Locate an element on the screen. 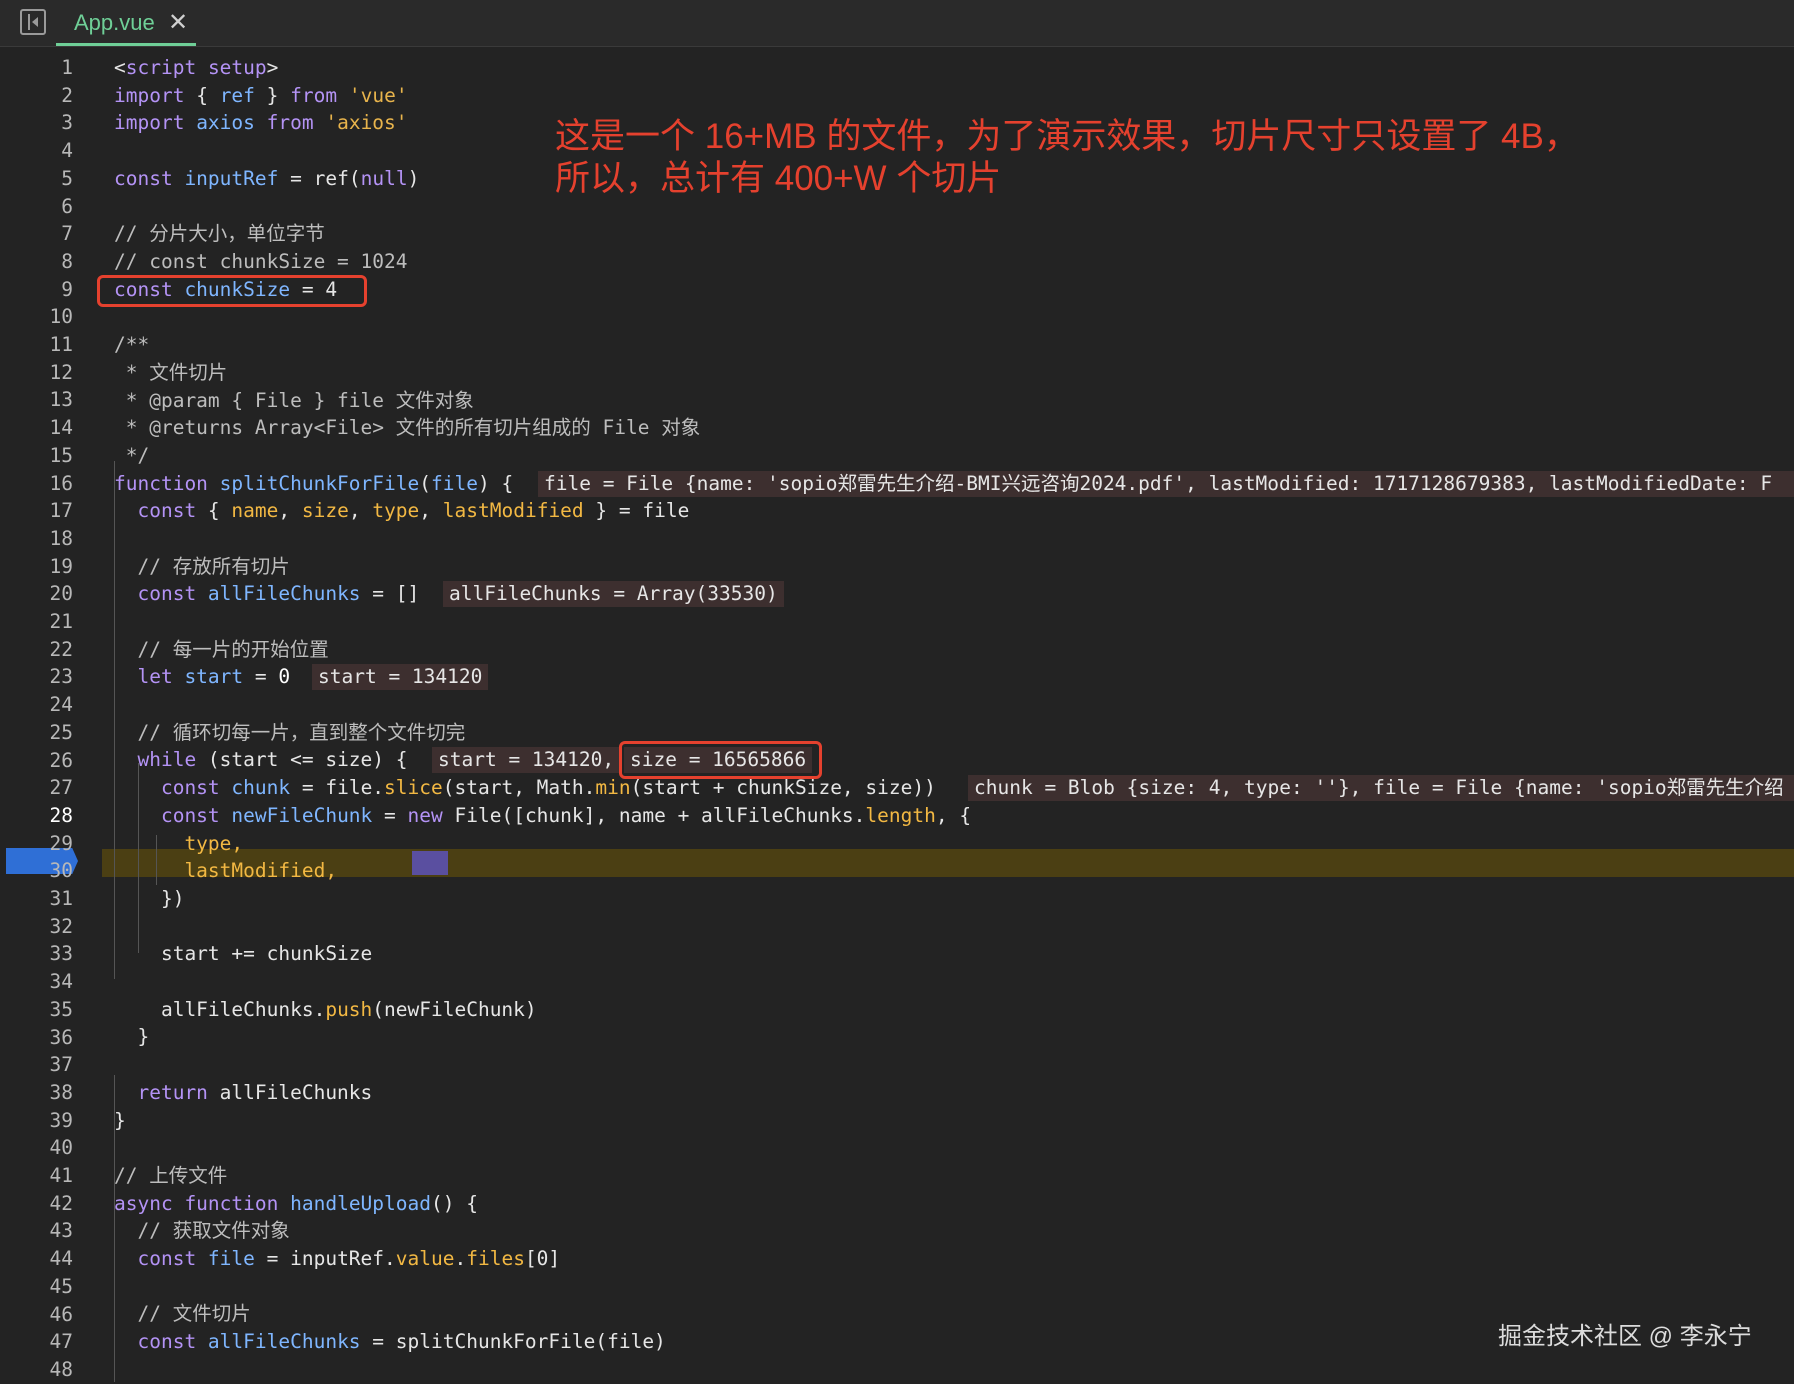  selection-highlight is located at coordinates (430, 863).